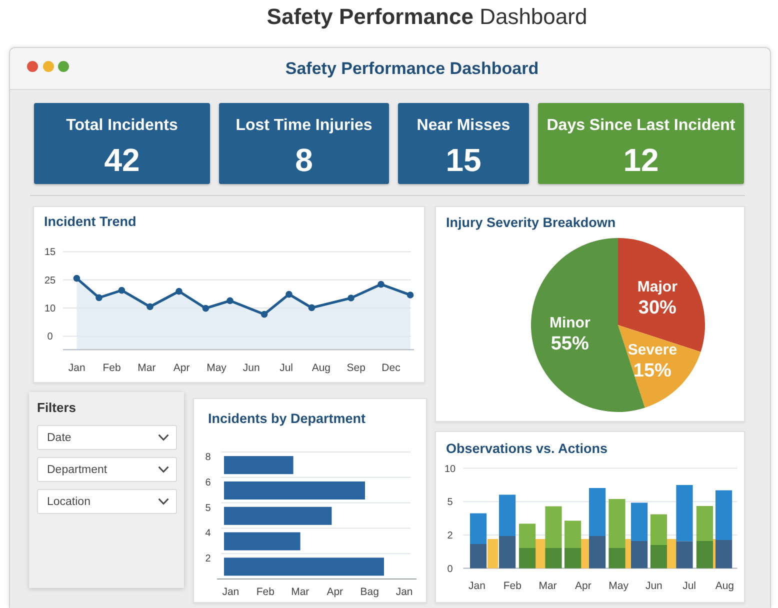  I want to click on axis-label: Bag, so click(369, 592).